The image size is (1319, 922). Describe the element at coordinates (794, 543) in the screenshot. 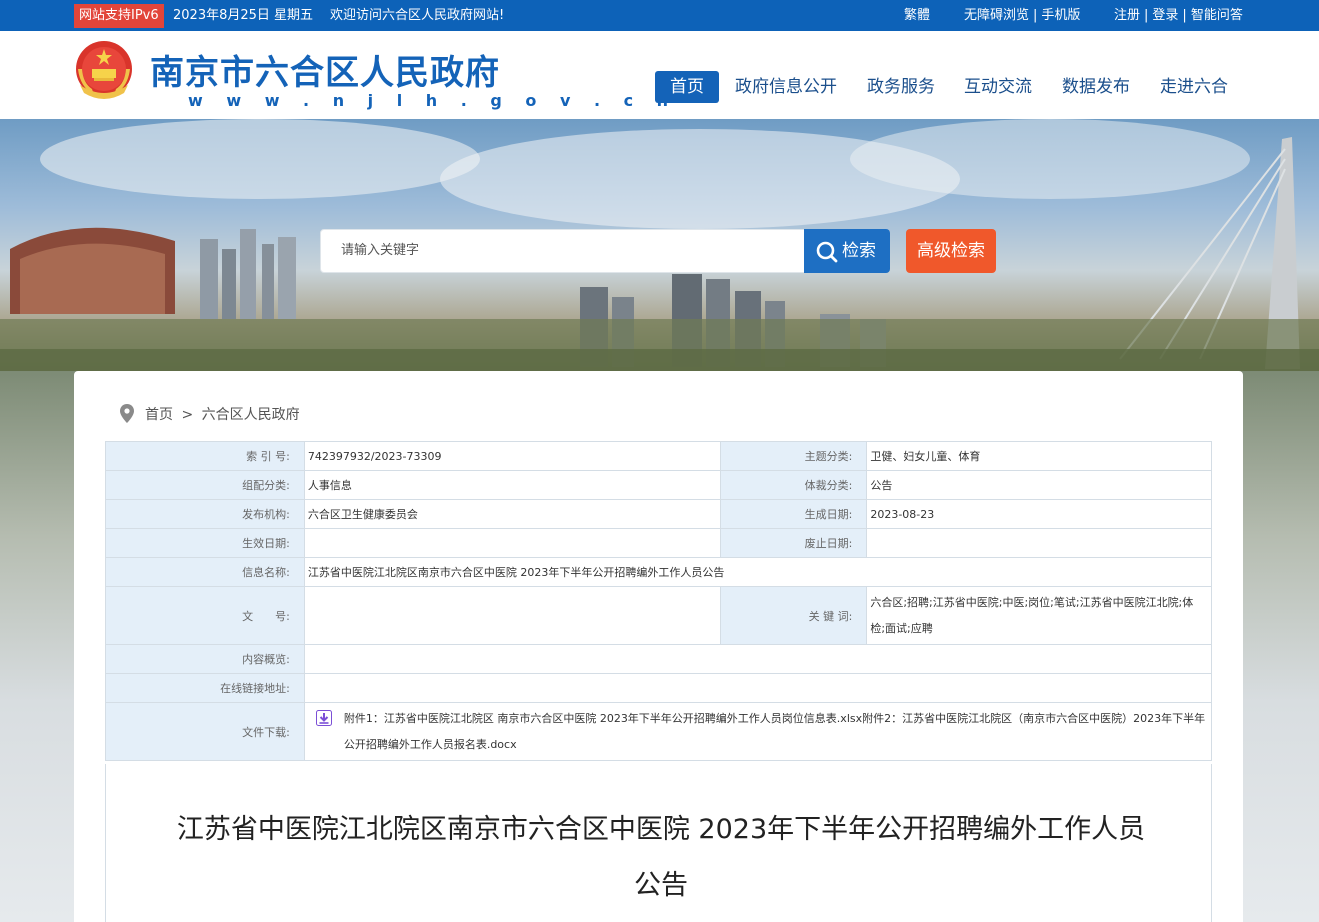

I see `abolish-date-label: 废止日期:` at that location.